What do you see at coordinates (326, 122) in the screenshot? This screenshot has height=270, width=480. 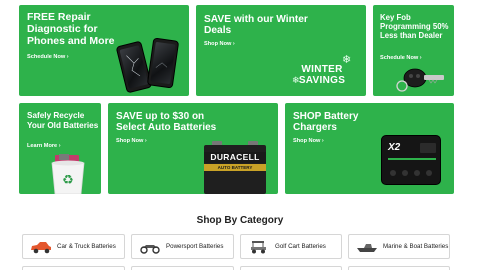 I see `promo-title: SHOP Battery Chargers` at bounding box center [326, 122].